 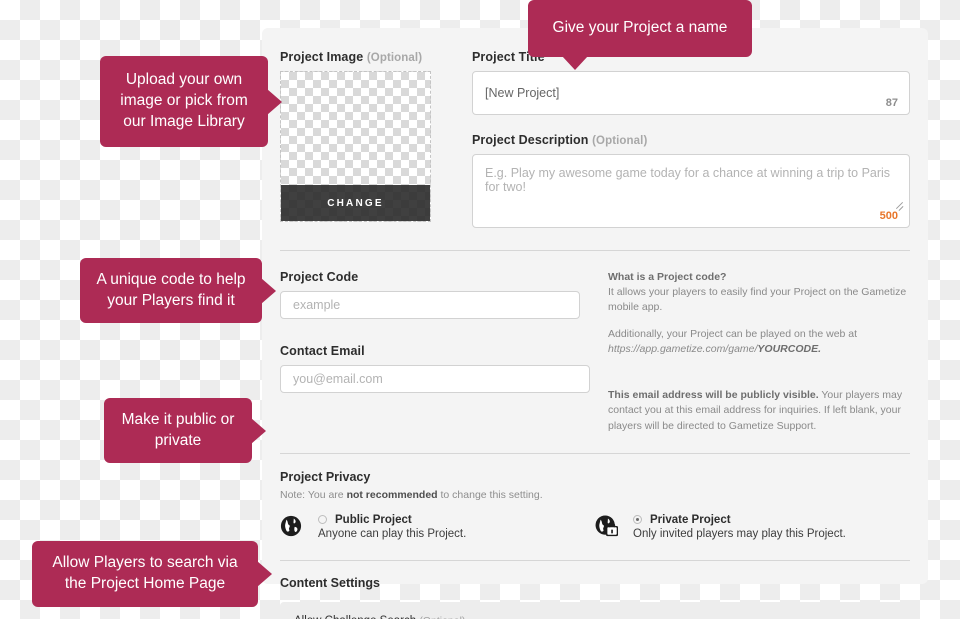 What do you see at coordinates (392, 494) in the screenshot?
I see `privacy-note-bold: not recommended` at bounding box center [392, 494].